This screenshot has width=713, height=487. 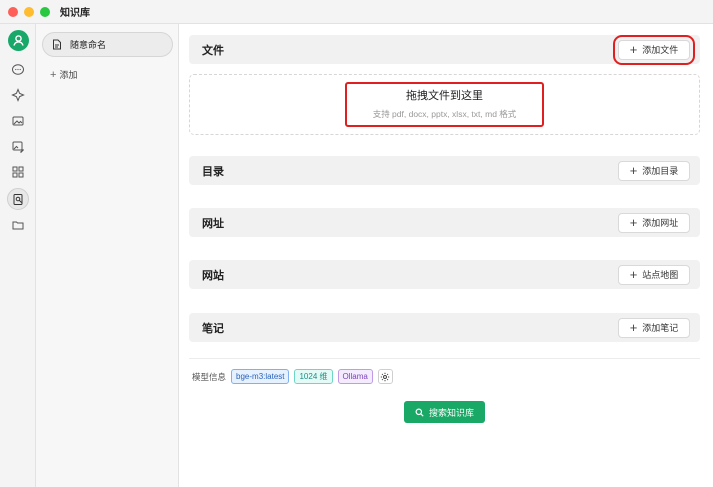 I want to click on add-file-label: 添加文件, so click(x=660, y=50).